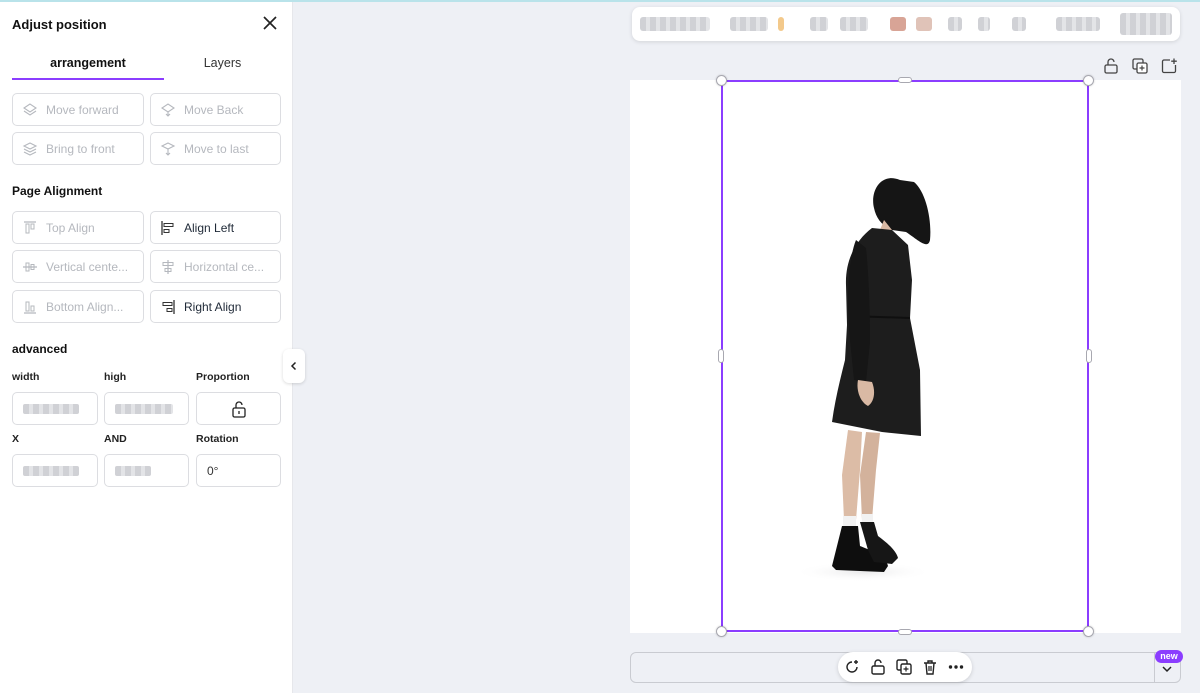 Image resolution: width=1200 pixels, height=693 pixels. What do you see at coordinates (70, 227) in the screenshot?
I see `top-align-label: Top Align` at bounding box center [70, 227].